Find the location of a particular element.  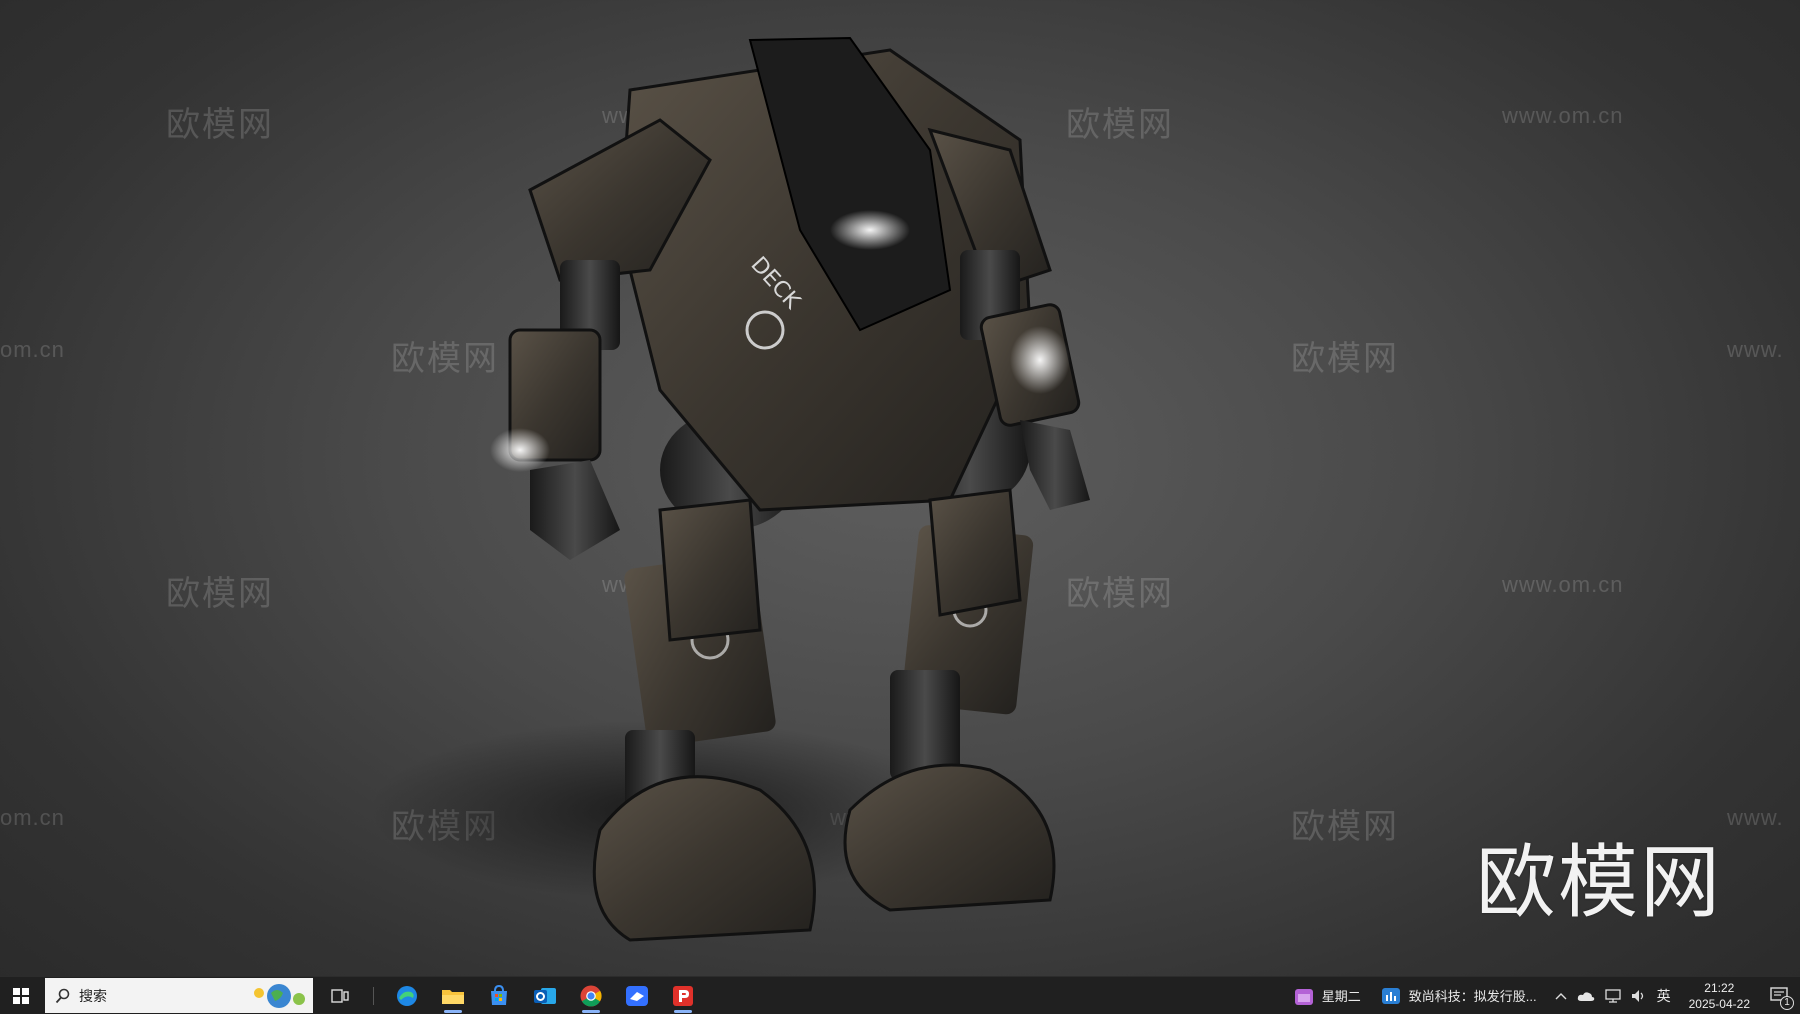

edge-icon is located at coordinates (407, 995).